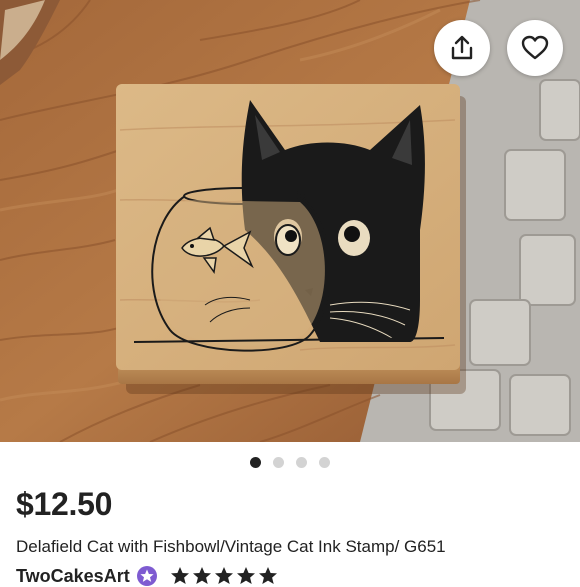  Describe the element at coordinates (73, 576) in the screenshot. I see `shop-name-link: TwoCakesArt` at that location.